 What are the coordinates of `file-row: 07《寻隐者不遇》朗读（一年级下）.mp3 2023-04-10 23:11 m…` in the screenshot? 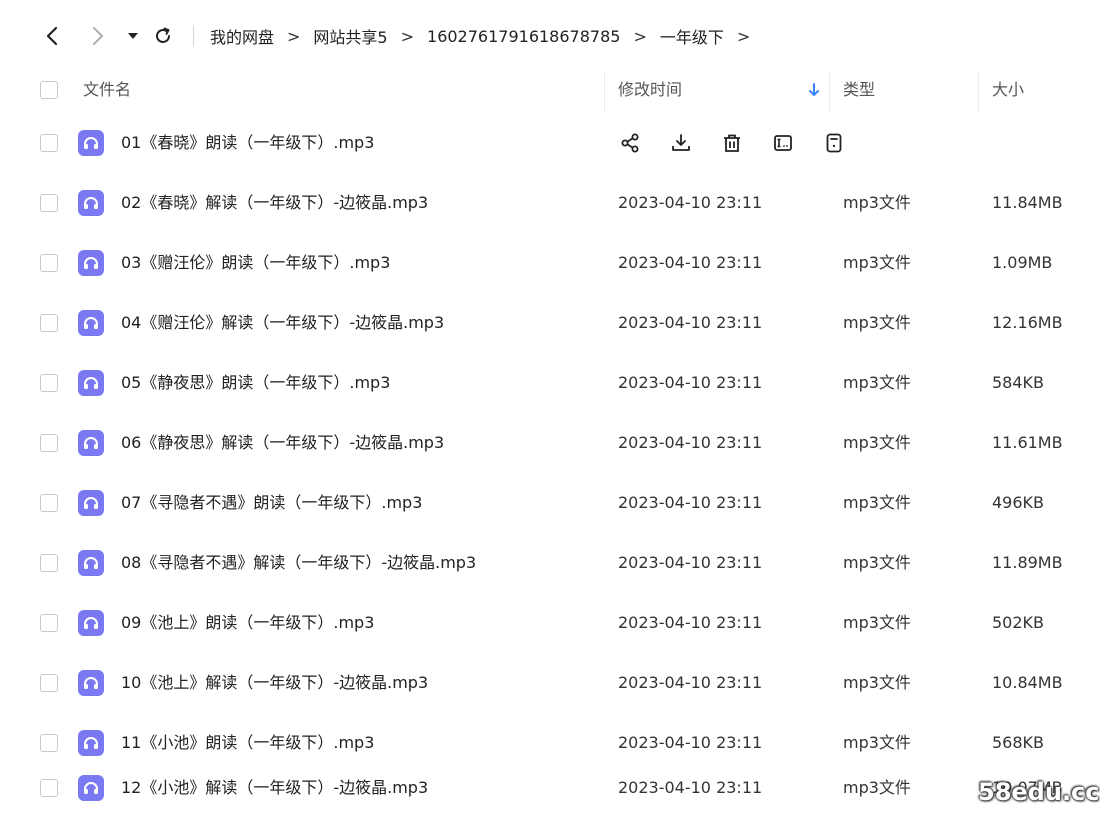 It's located at (550, 503).